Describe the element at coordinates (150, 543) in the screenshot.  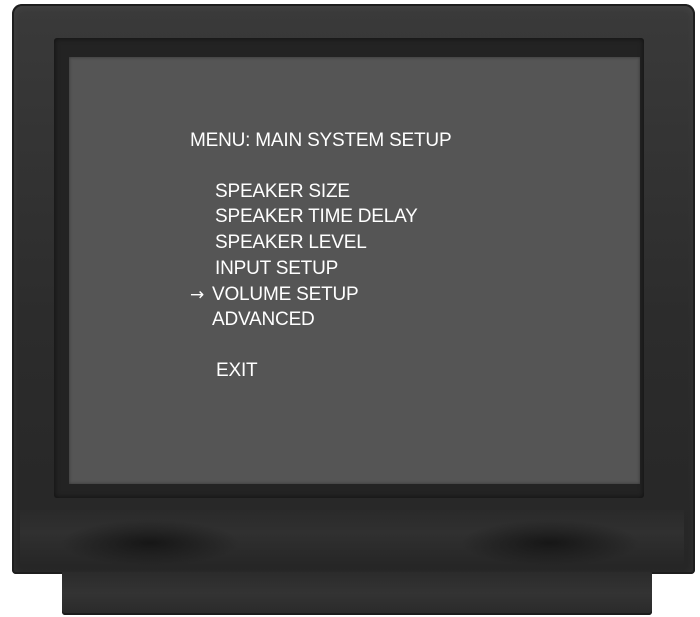
I see `speaker-grille-left` at that location.